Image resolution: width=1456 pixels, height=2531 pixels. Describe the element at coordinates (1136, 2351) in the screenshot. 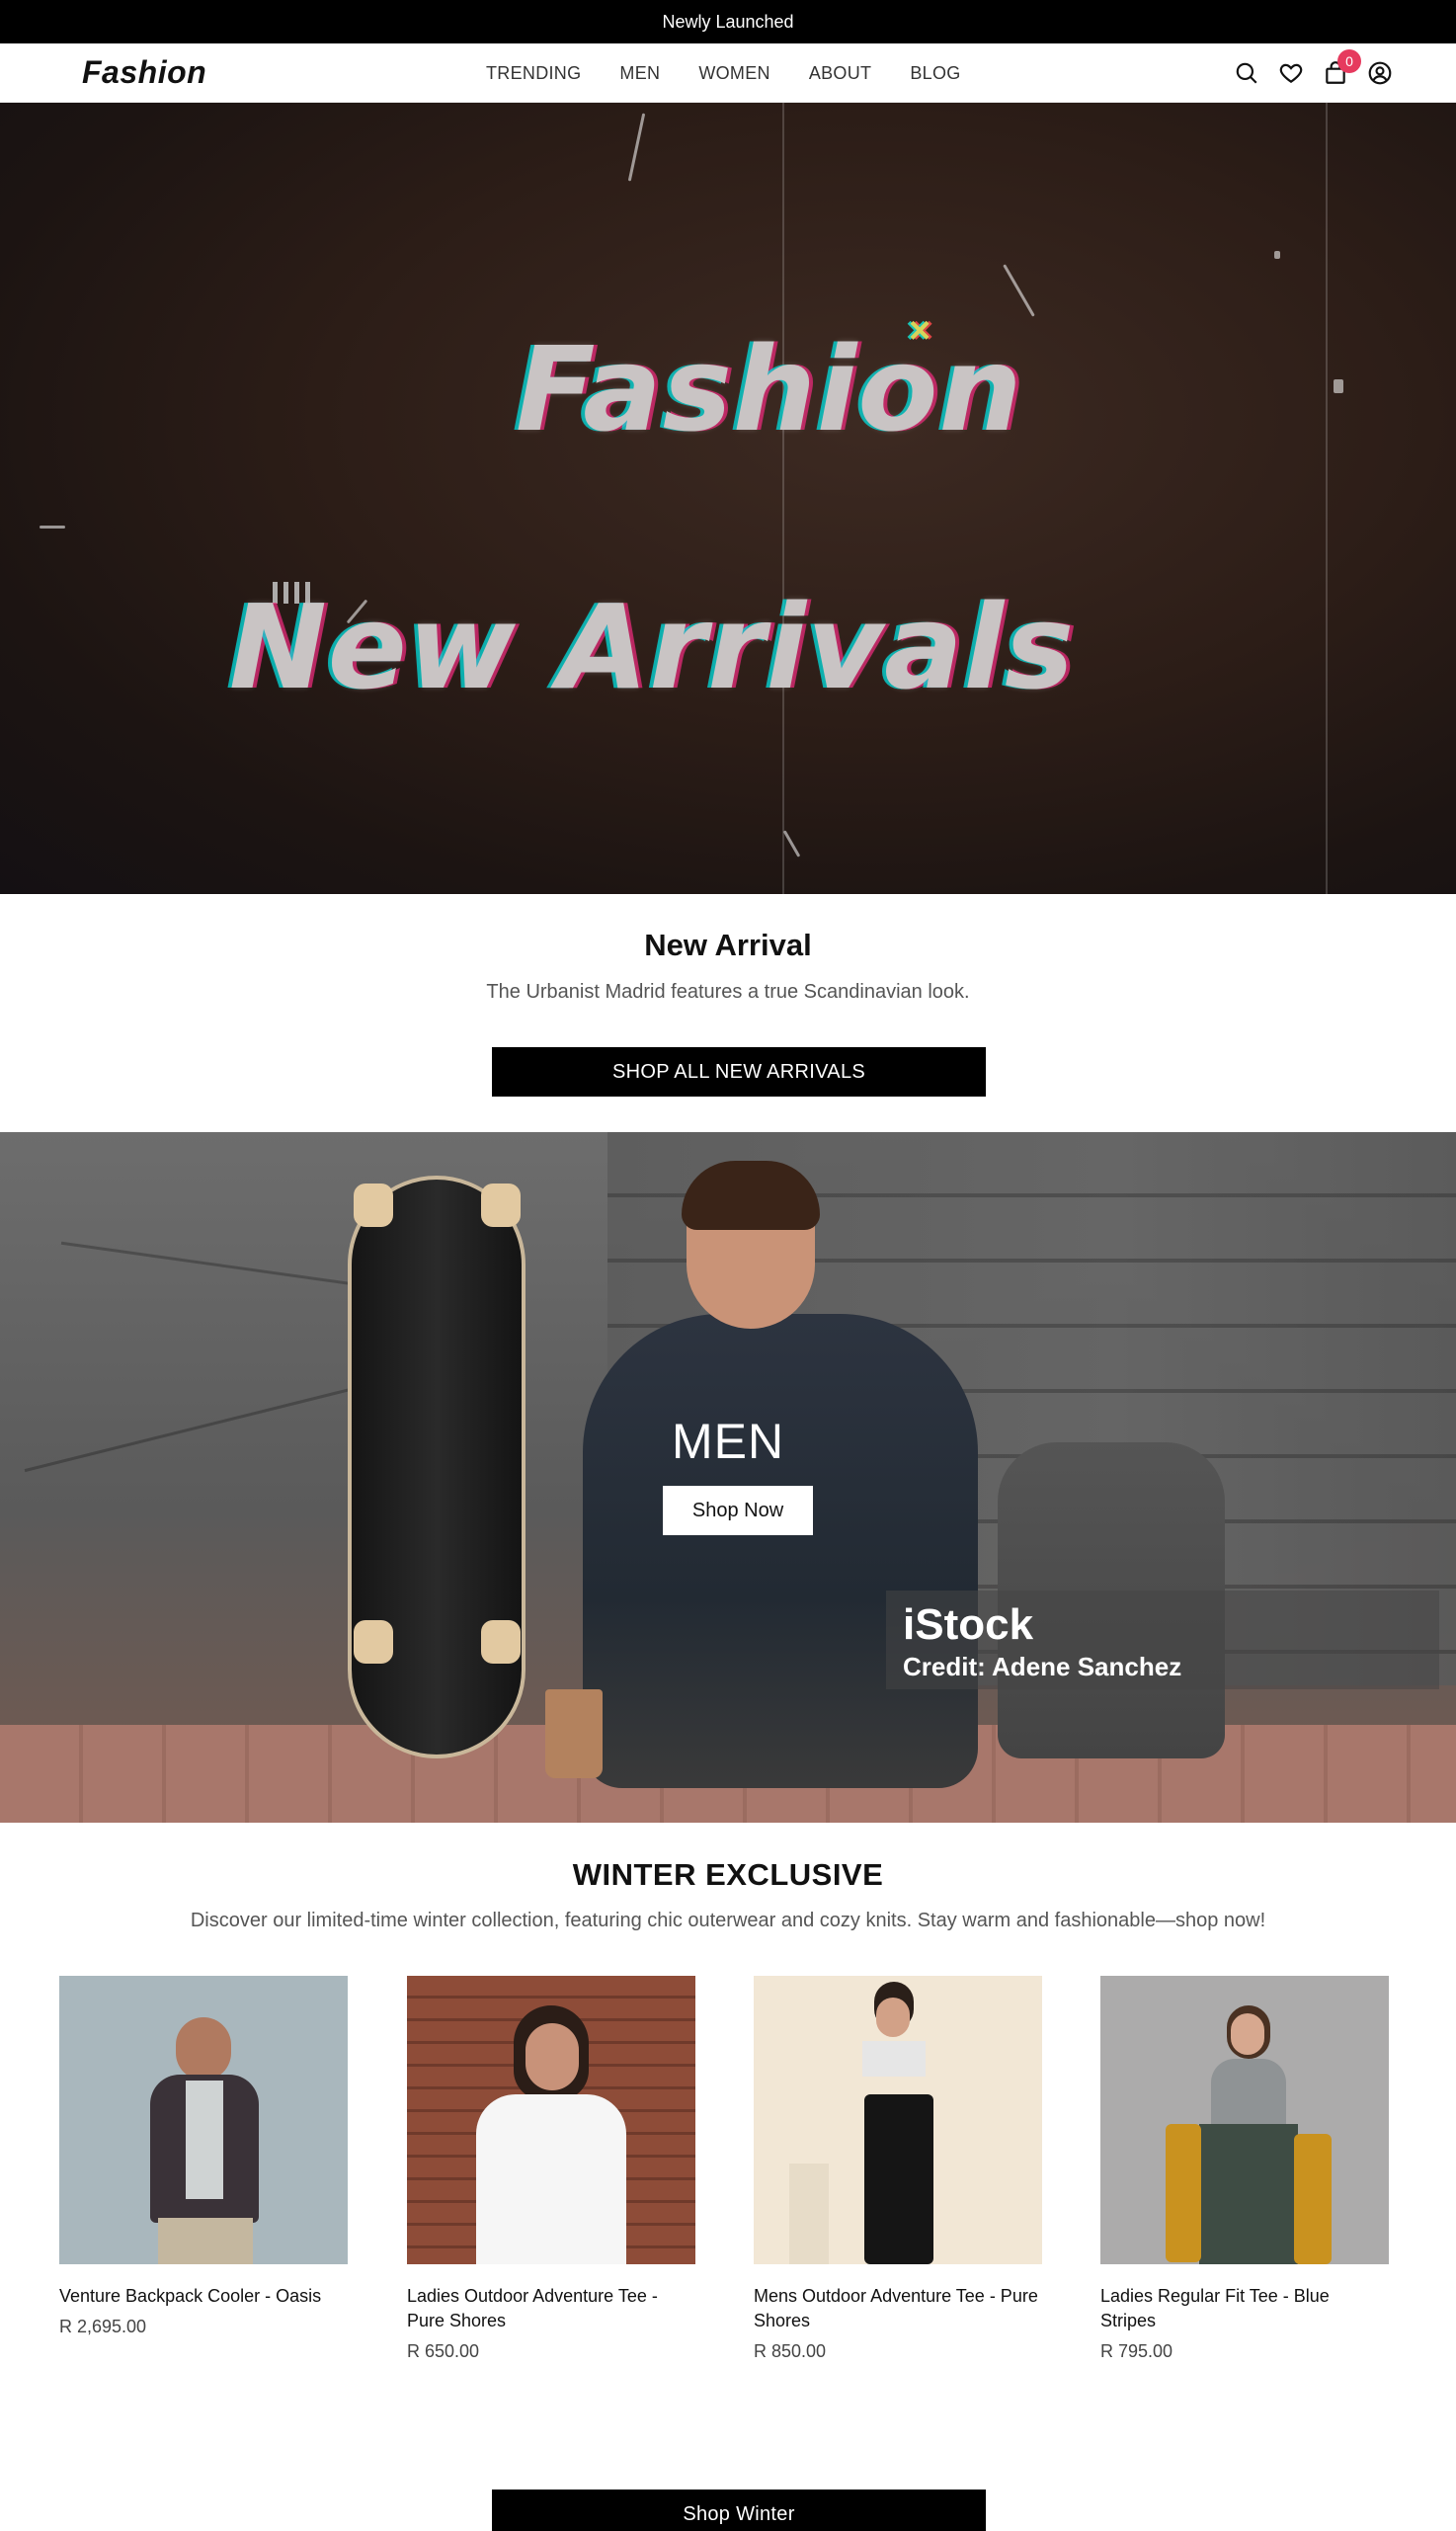

I see `product-price: R 795.00` at that location.